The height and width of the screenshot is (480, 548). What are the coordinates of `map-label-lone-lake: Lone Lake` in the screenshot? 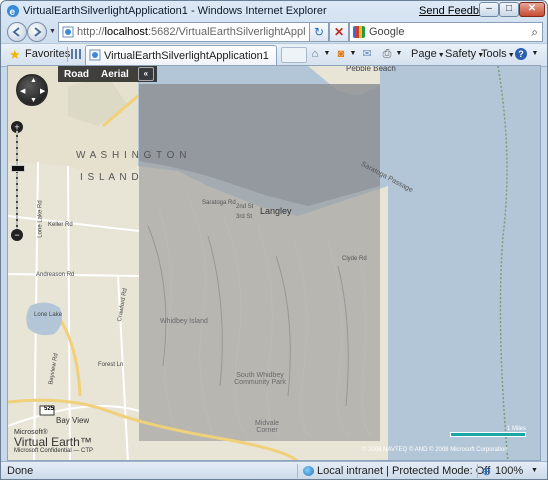 It's located at (48, 315).